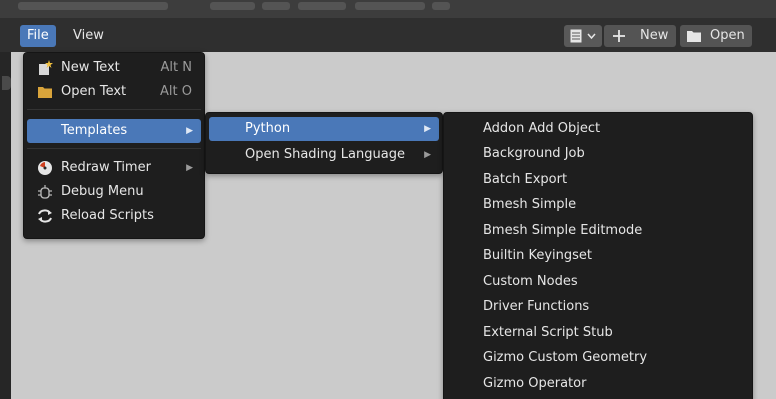  I want to click on template-item: Custom Nodes, so click(598, 282).